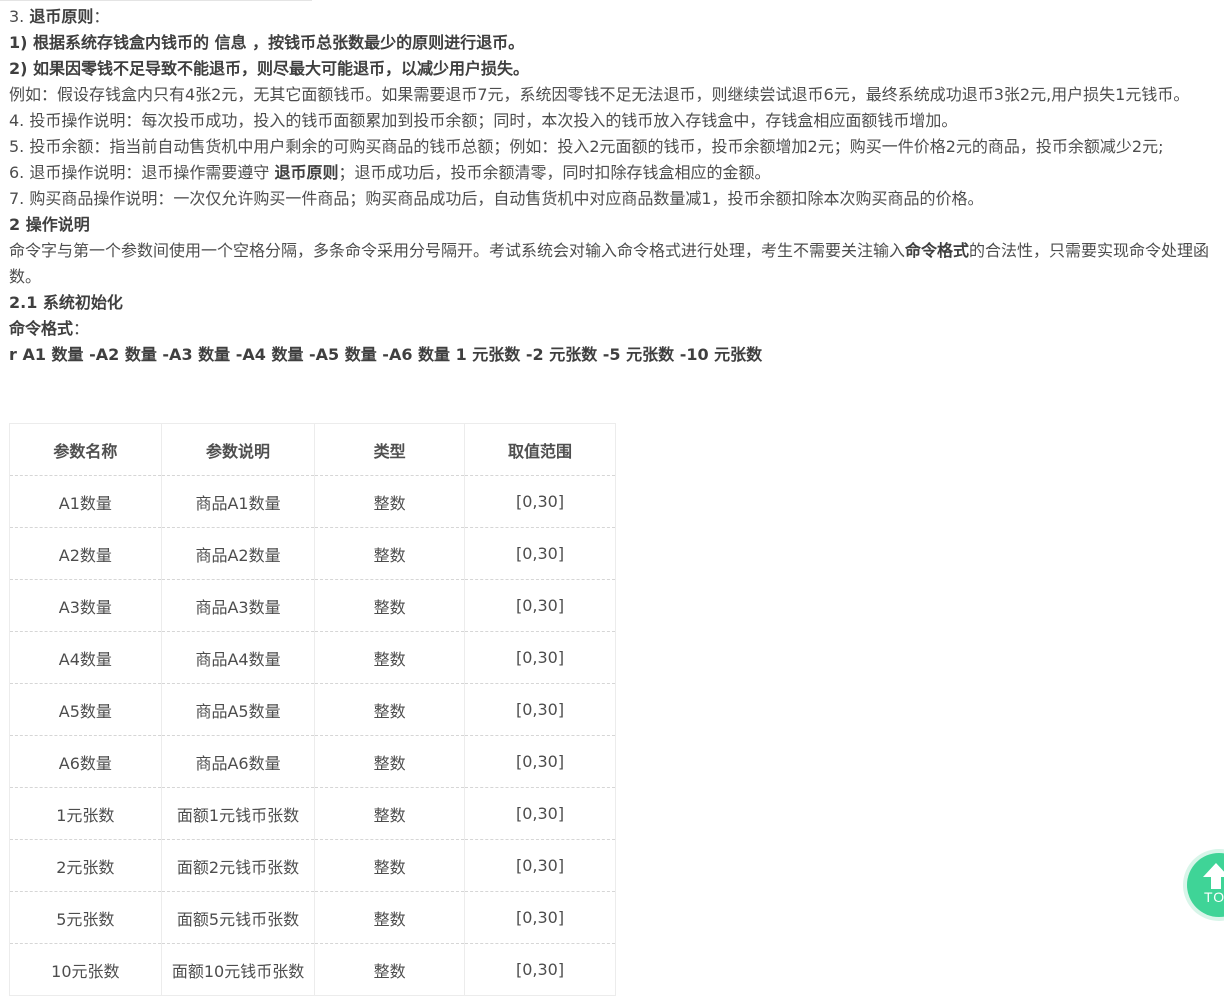 The width and height of the screenshot is (1224, 1003). I want to click on command-format-colon: ：, so click(81, 328).